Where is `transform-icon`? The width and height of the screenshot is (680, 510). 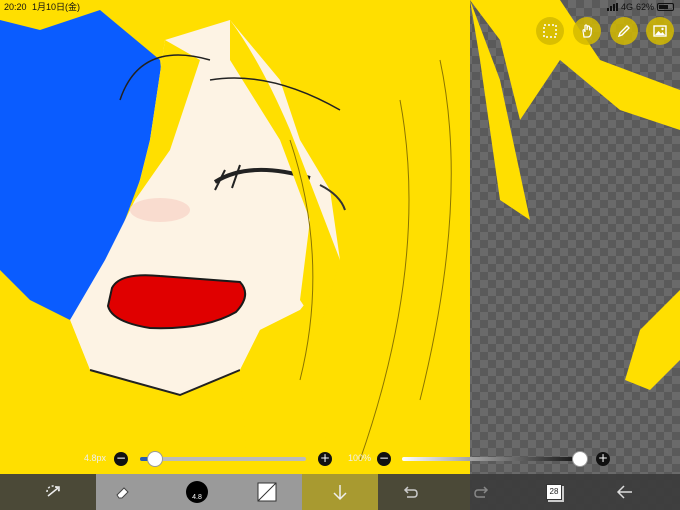 transform-icon is located at coordinates (53, 491).